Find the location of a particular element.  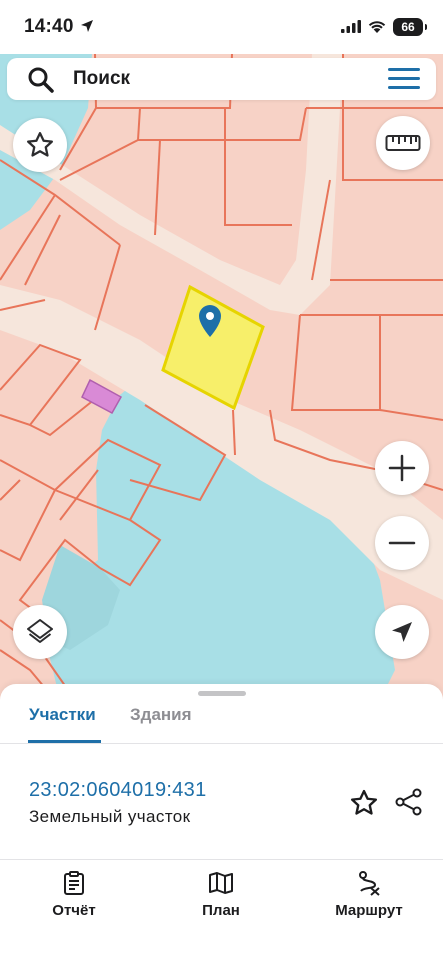

nav-report: Отчёт is located at coordinates (74, 895).